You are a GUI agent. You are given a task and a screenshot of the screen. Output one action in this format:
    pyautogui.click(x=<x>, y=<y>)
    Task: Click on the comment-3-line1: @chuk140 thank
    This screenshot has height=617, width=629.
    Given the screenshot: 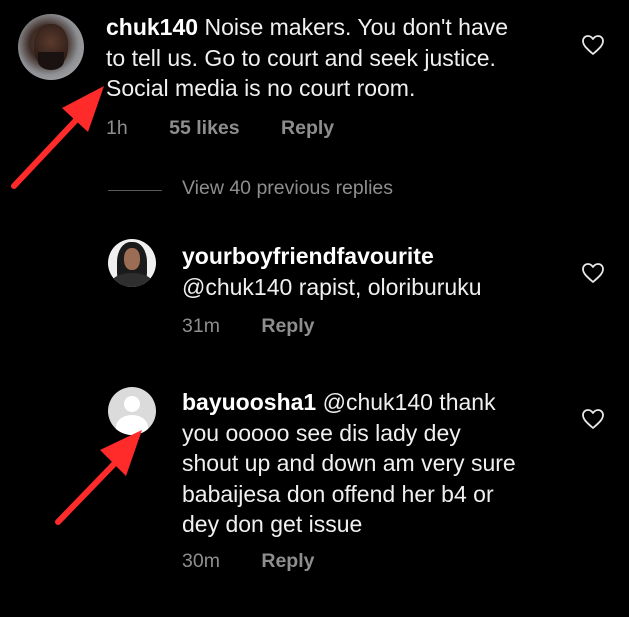 What is the action you would take?
    pyautogui.click(x=406, y=402)
    